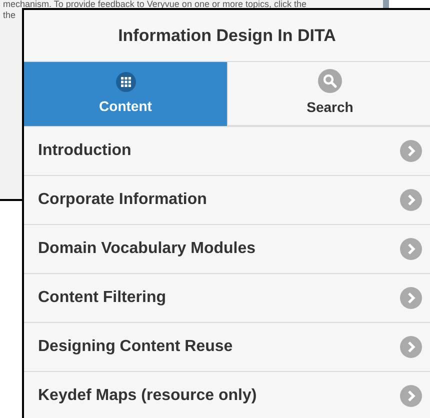 The width and height of the screenshot is (430, 418). I want to click on scrollbar, so click(386, 4).